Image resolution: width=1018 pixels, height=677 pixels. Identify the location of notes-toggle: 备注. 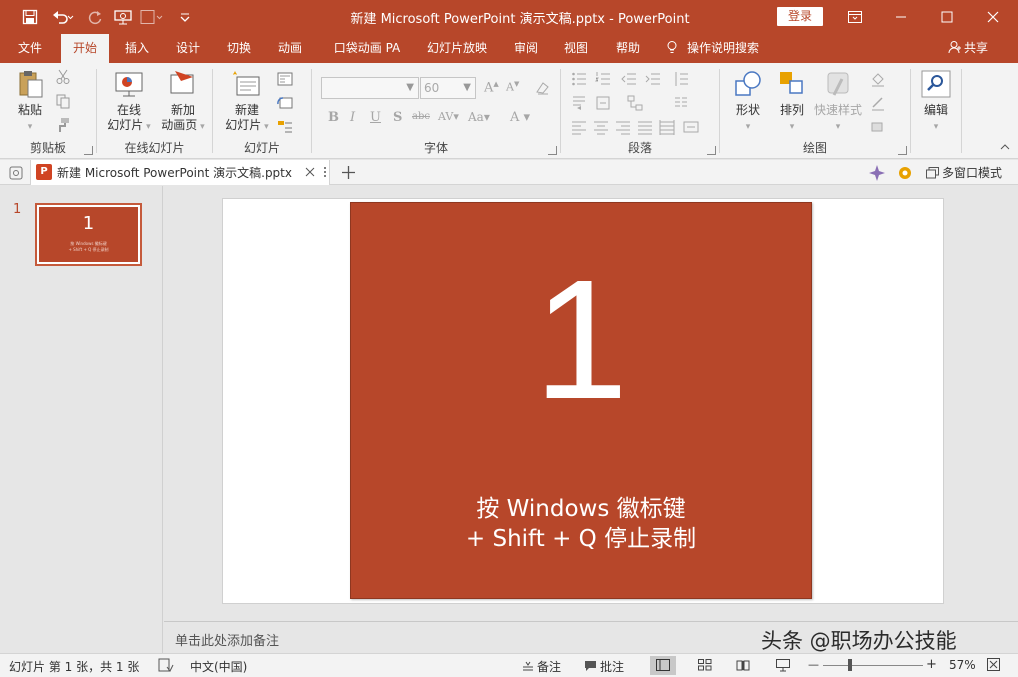
(541, 666).